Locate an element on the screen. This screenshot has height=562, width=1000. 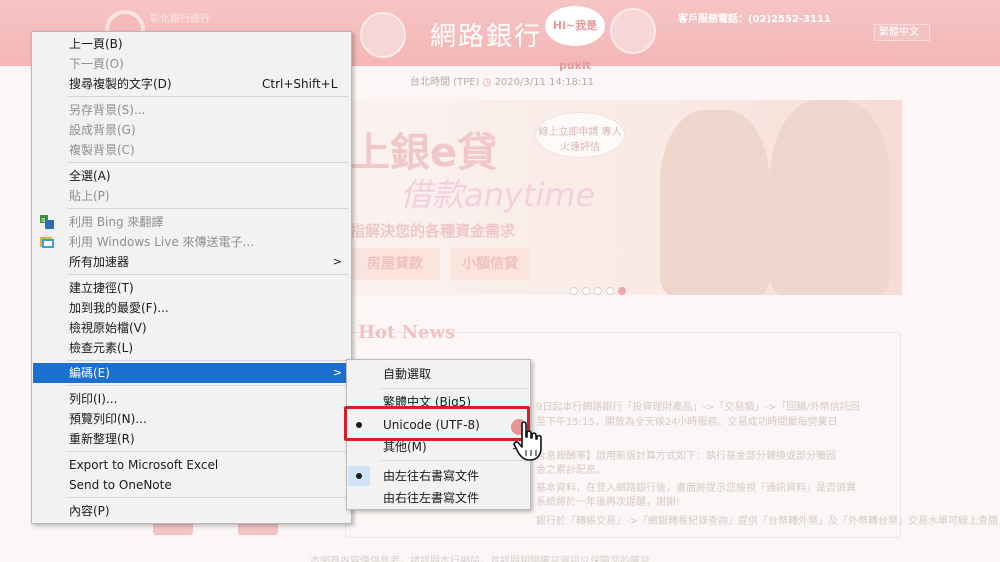
menu-item-encoding: 編碼(E) > is located at coordinates (191, 373).